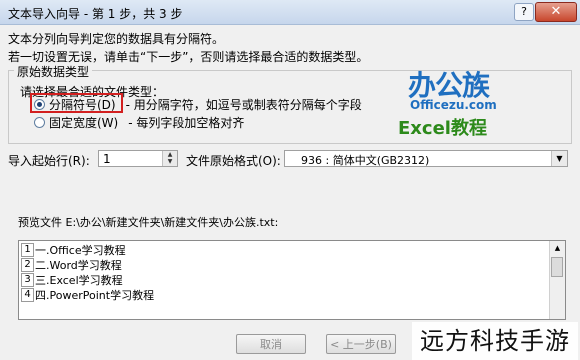 The image size is (580, 360). What do you see at coordinates (243, 104) in the screenshot?
I see `radio-delimited-desc: - 用分隔字符，如逗号或制表符分隔每个字段` at bounding box center [243, 104].